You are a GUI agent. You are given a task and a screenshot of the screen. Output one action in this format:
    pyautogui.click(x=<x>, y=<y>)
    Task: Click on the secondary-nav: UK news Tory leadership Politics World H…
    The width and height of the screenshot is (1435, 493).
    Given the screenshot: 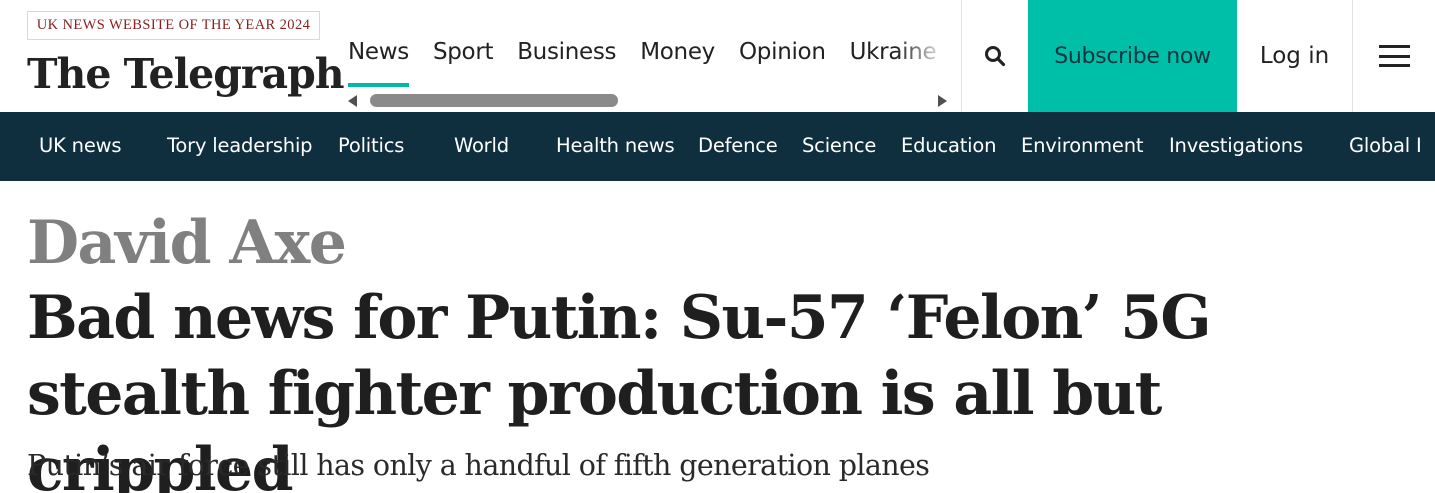 What is the action you would take?
    pyautogui.click(x=717, y=146)
    